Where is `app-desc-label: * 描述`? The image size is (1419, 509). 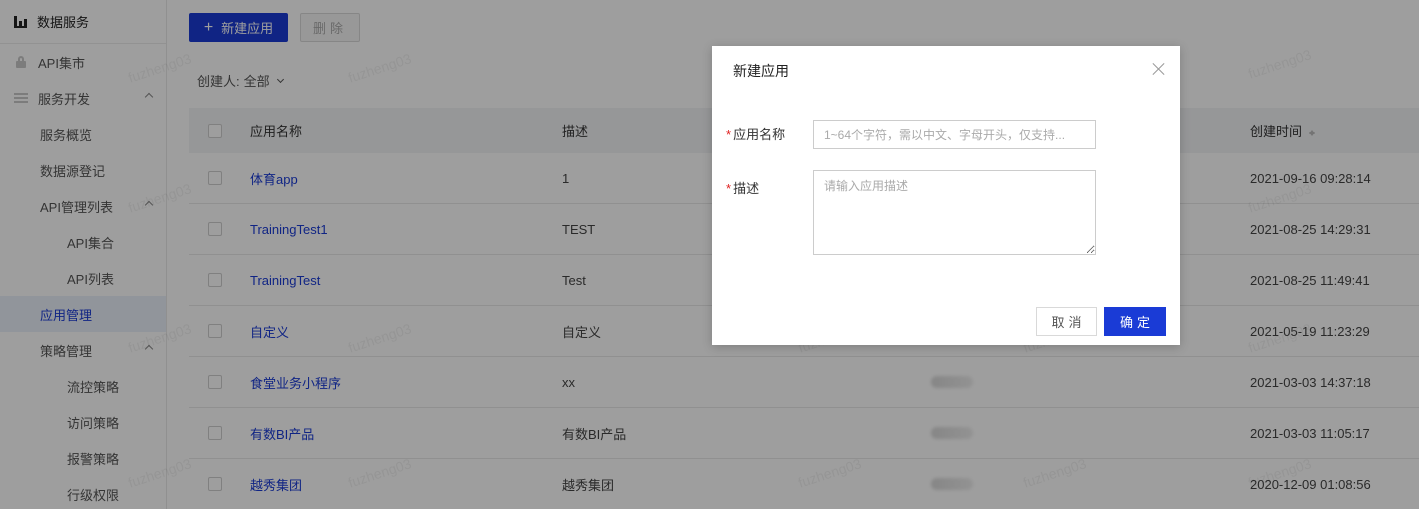
app-desc-label: * 描述 is located at coordinates (742, 187).